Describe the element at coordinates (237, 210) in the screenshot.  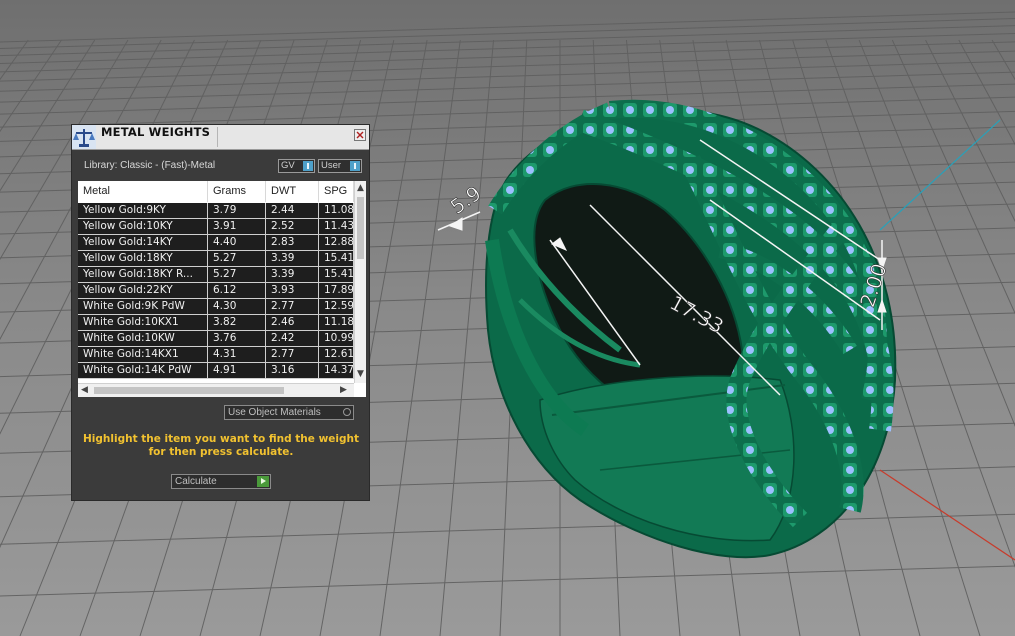
I see `cell-grams: 3.79` at that location.